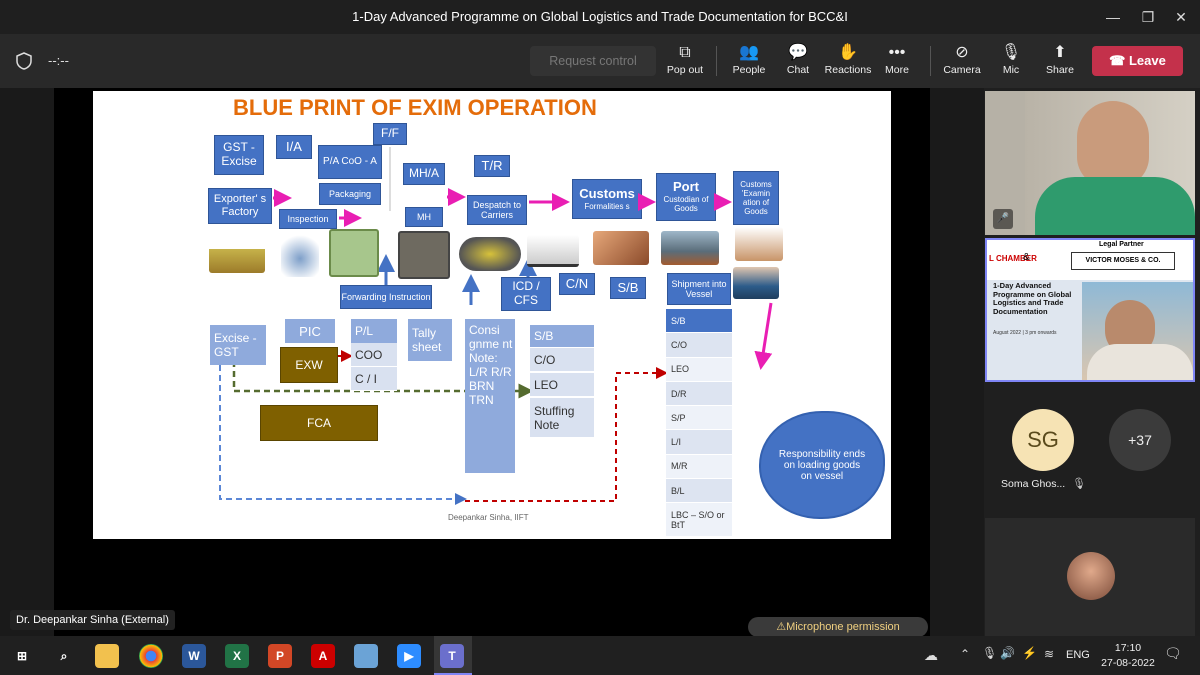 The image size is (1200, 675). I want to click on person-face, so click(1113, 144).